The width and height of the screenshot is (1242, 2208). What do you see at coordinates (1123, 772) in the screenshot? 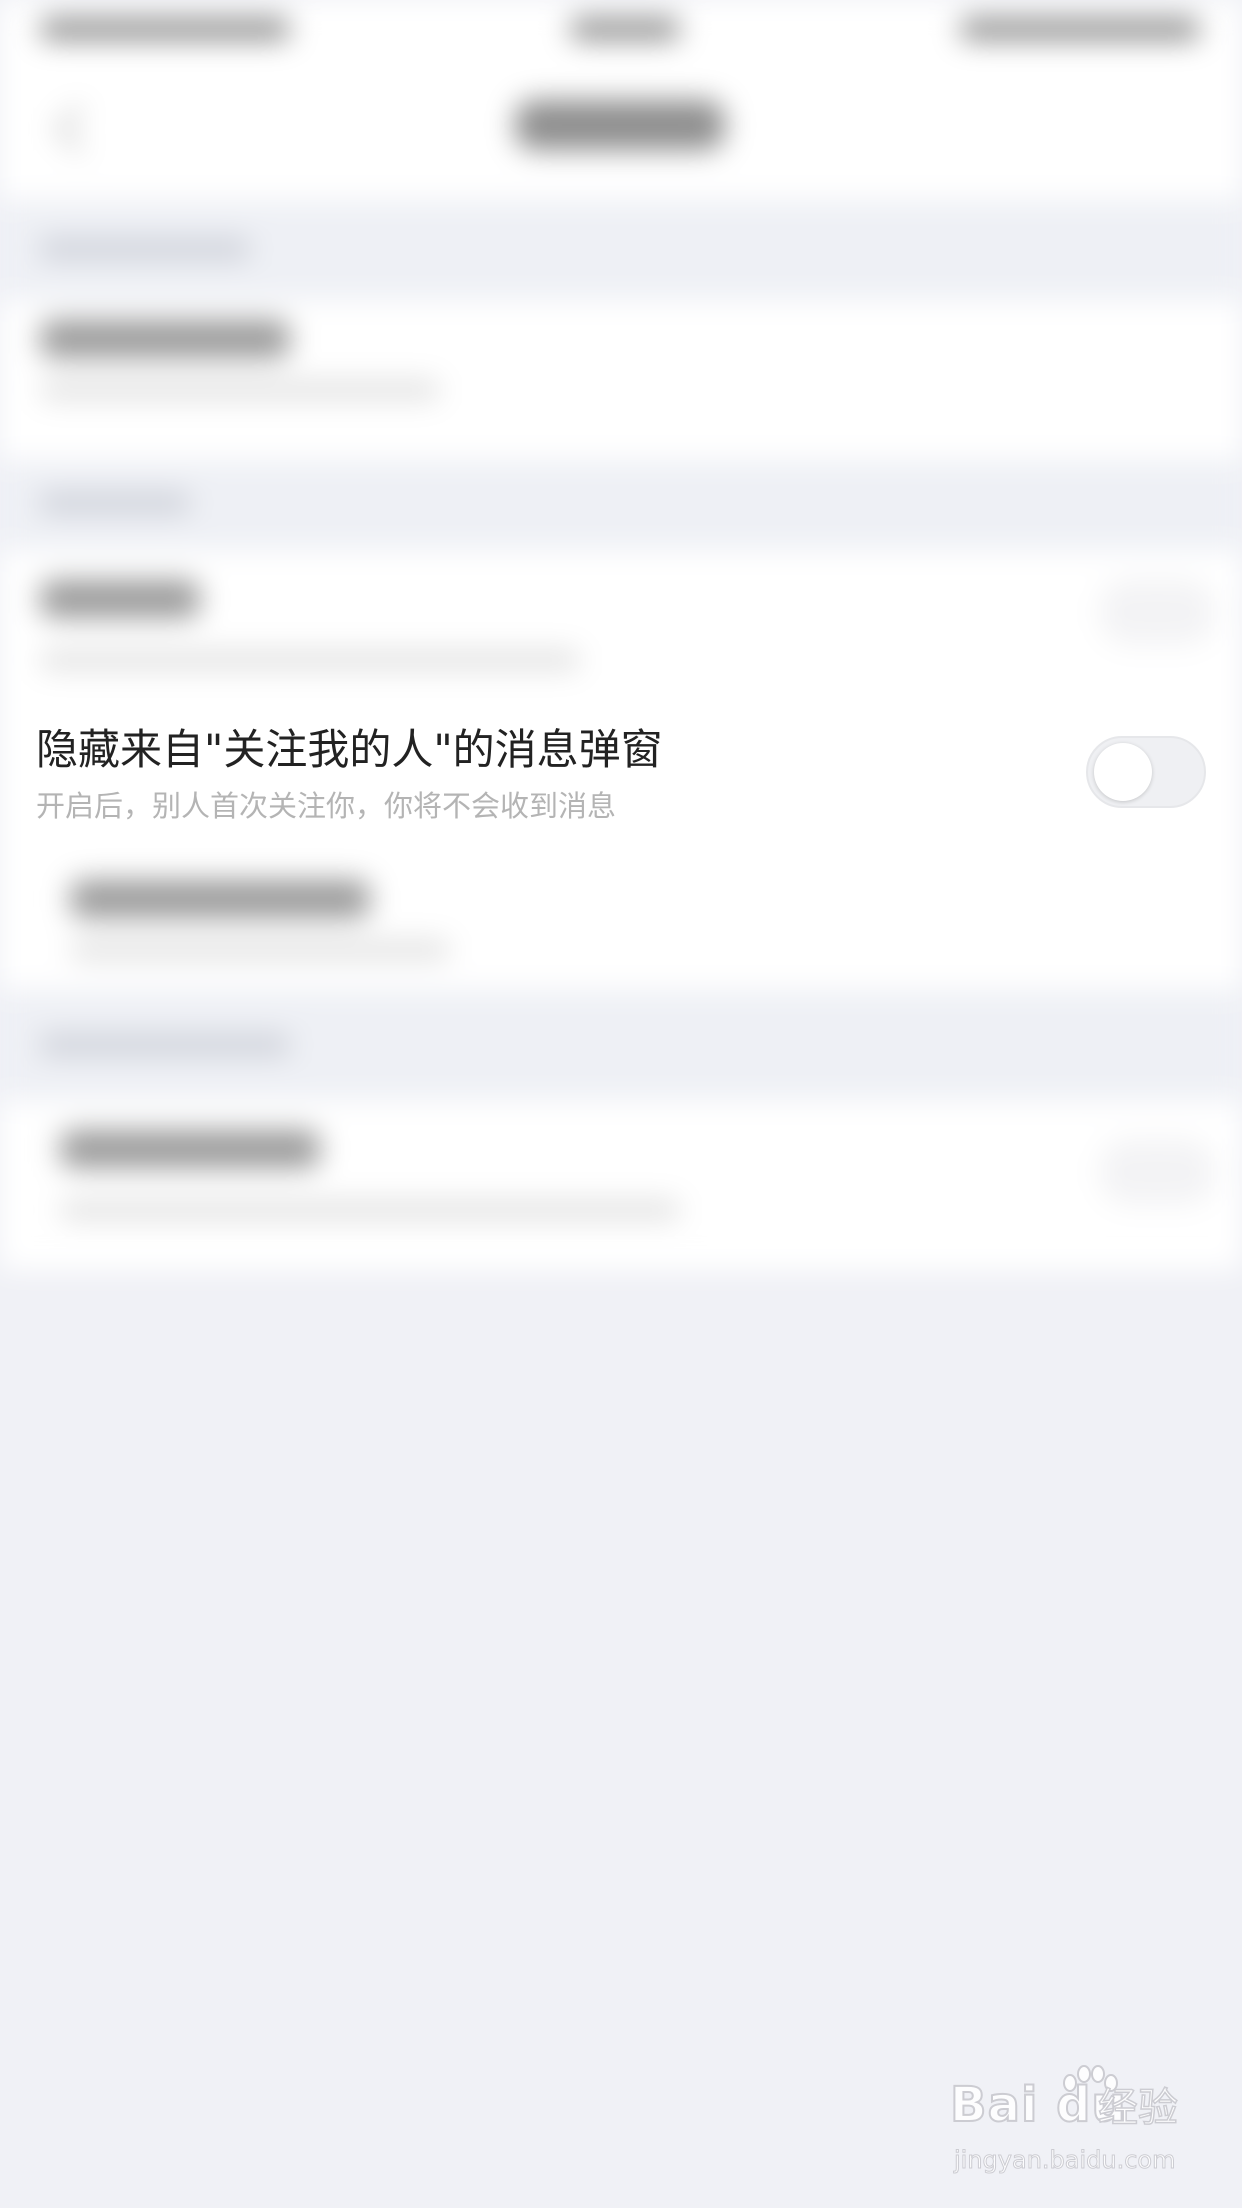
I see `toggle-knob` at bounding box center [1123, 772].